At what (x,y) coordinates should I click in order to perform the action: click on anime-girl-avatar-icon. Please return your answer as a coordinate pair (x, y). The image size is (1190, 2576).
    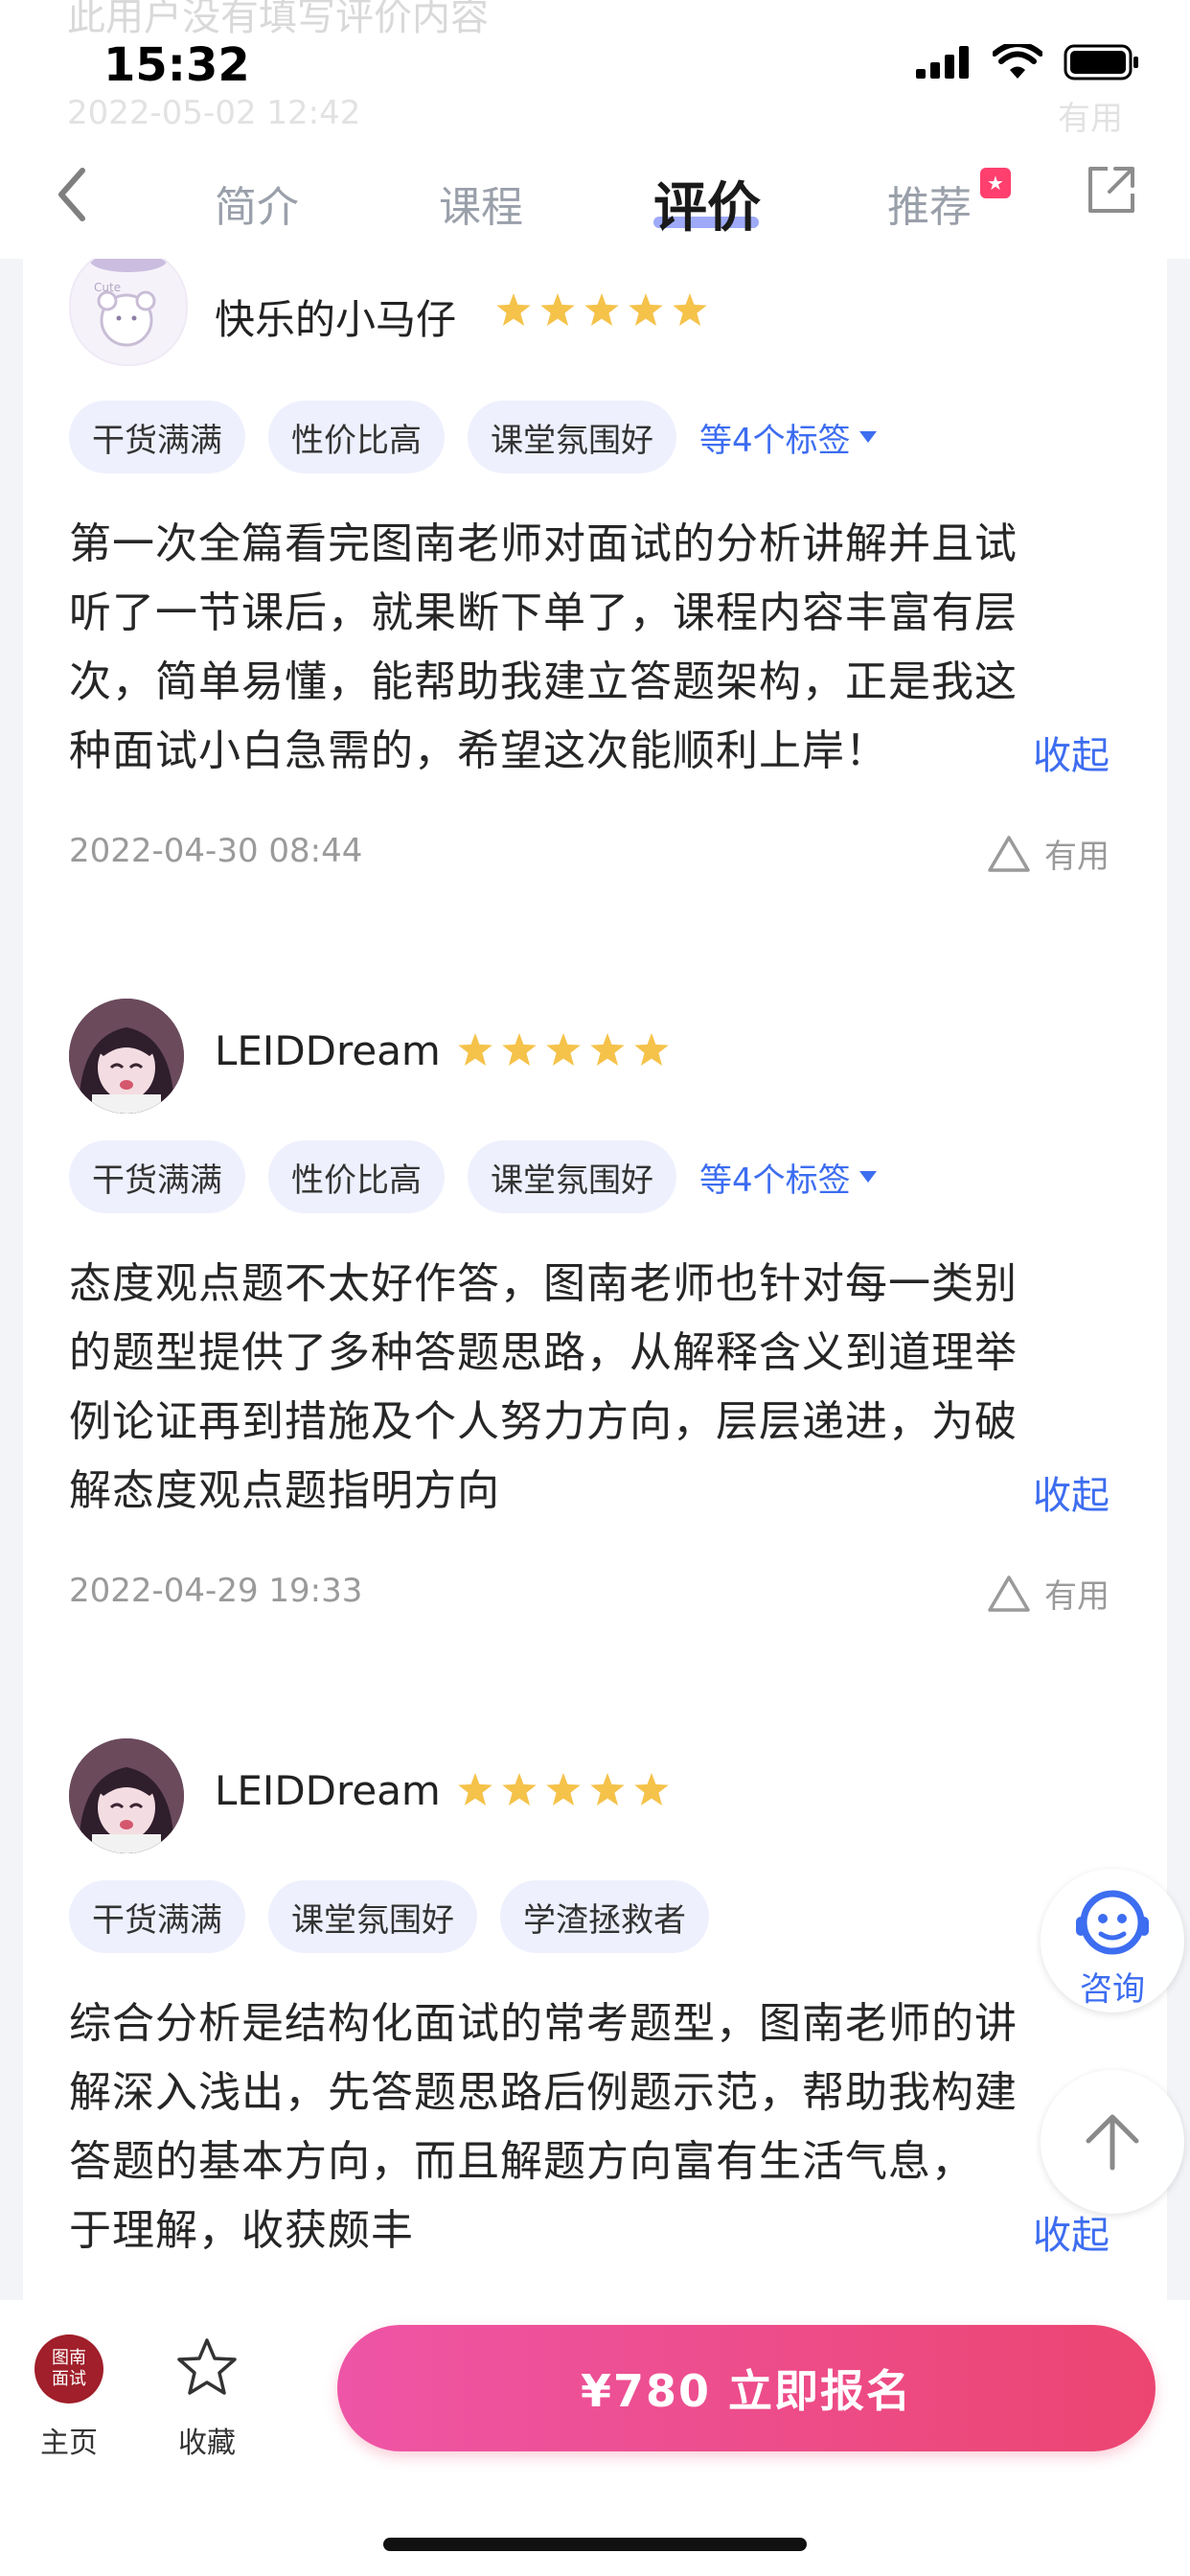
    Looking at the image, I should click on (127, 1795).